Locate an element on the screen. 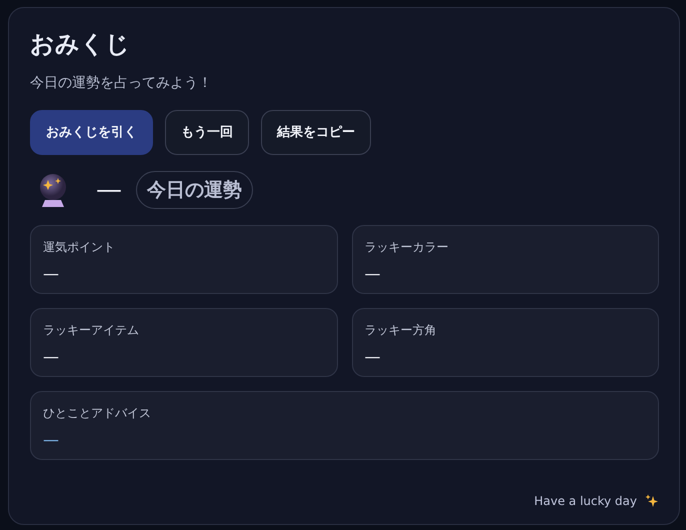  card-label: 運気ポイント is located at coordinates (79, 247).